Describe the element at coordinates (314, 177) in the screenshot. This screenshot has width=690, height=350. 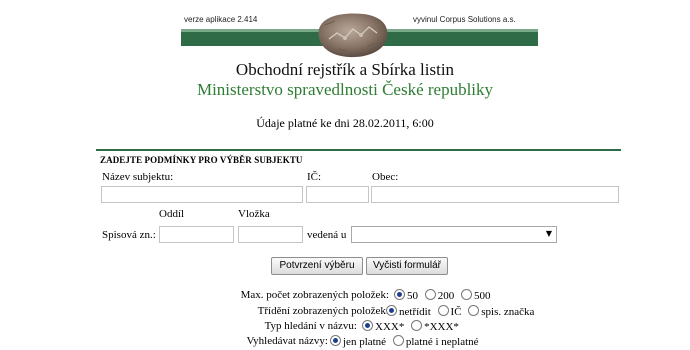
I see `ic-label: IČ:` at that location.